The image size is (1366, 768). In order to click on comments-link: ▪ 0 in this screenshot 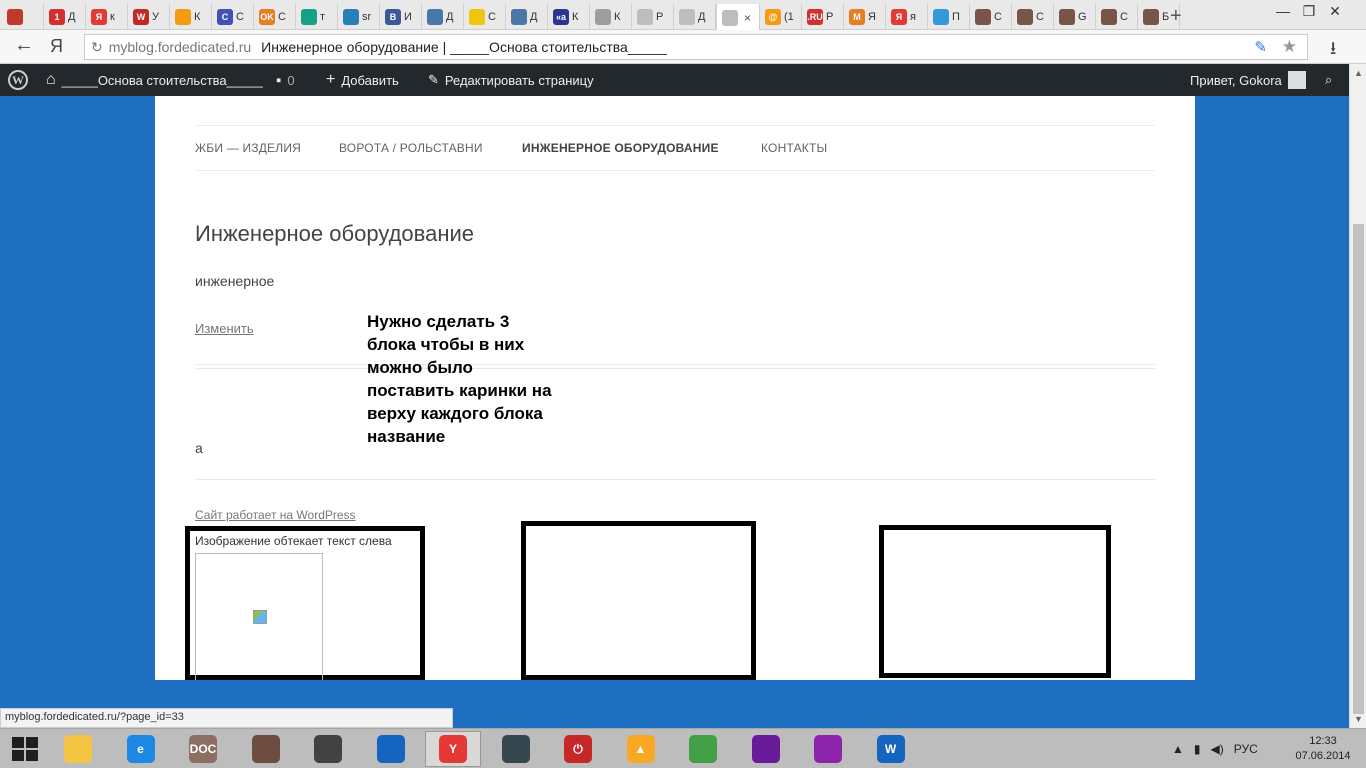, I will do `click(285, 80)`.